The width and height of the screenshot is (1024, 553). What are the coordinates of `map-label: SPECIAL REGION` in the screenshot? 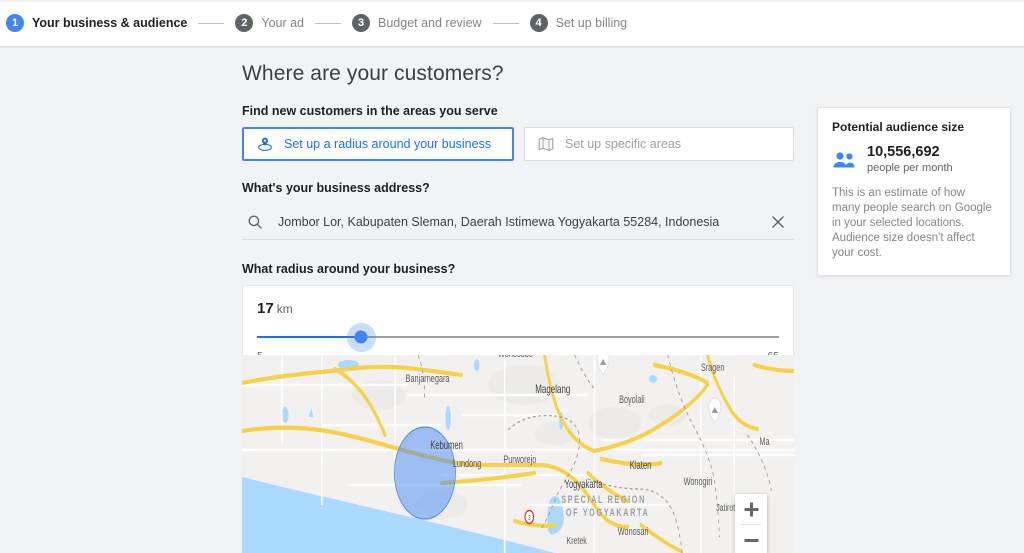 It's located at (603, 500).